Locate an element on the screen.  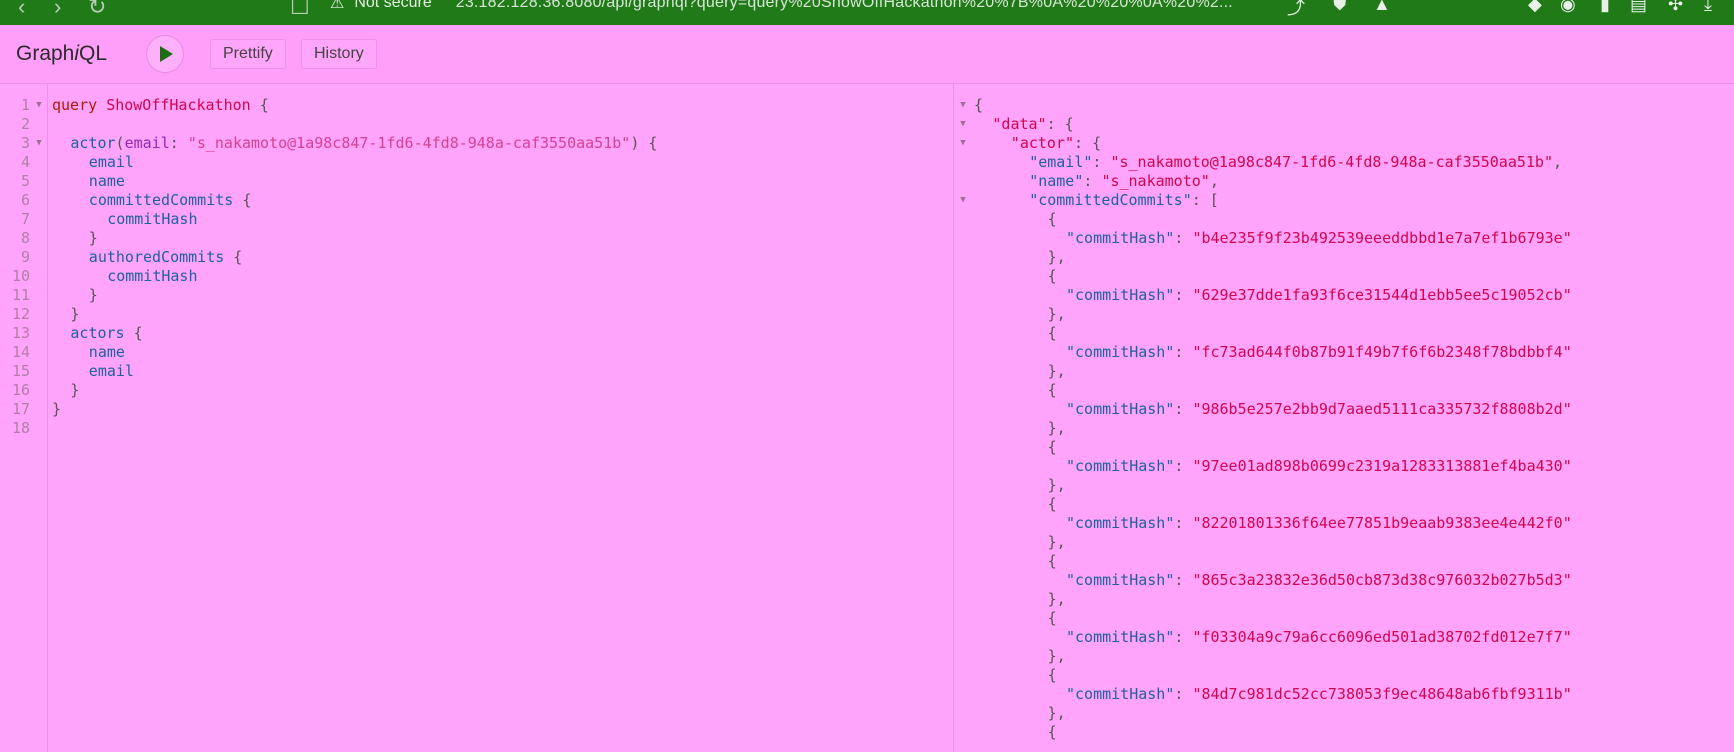
history-button: History is located at coordinates (339, 54).